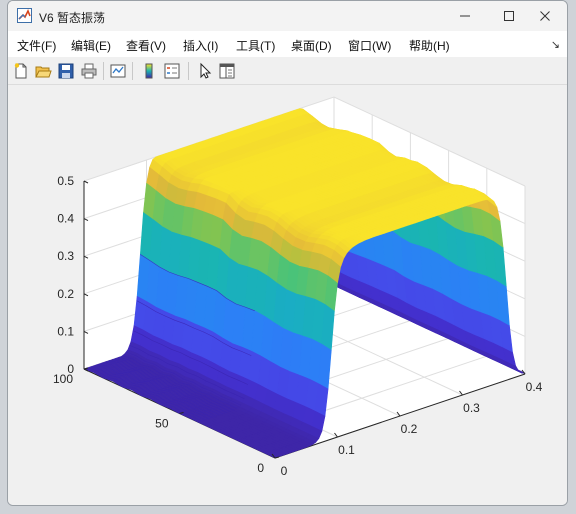 The image size is (576, 514). I want to click on menu-tools: 工具(T), so click(255, 45).